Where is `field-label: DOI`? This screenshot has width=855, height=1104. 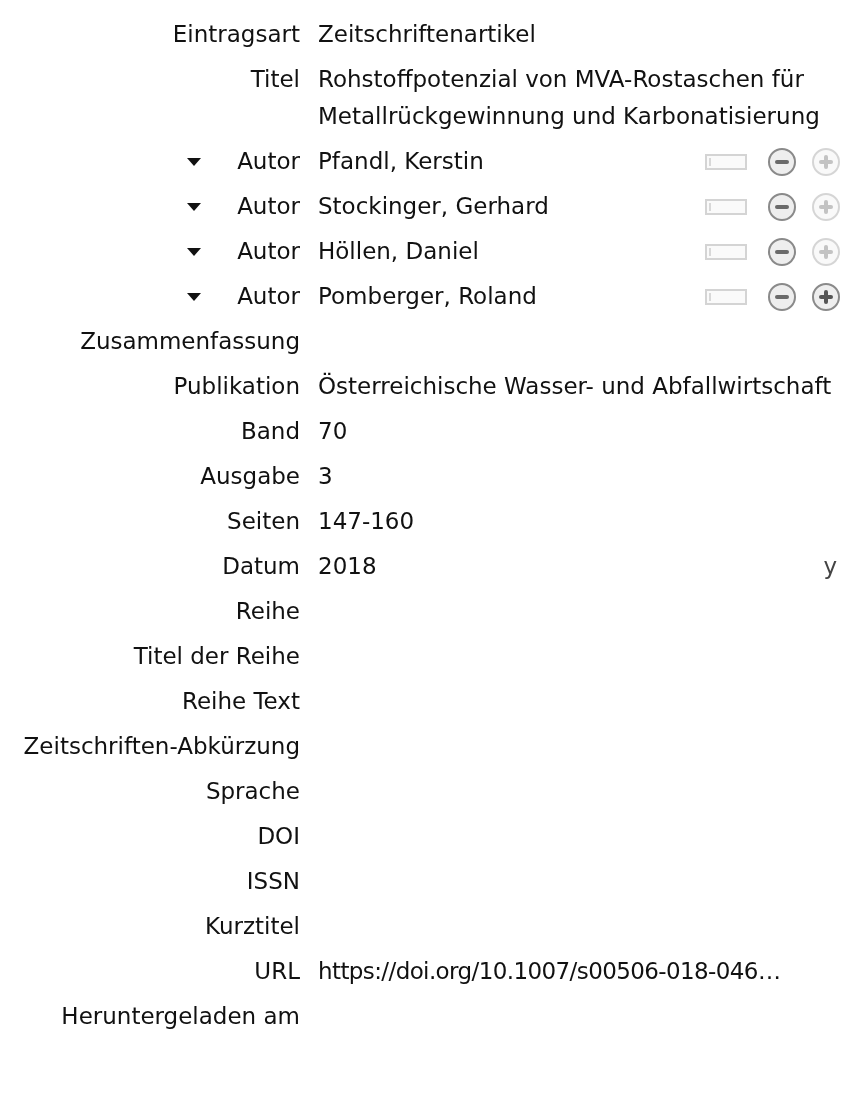 field-label: DOI is located at coordinates (278, 836).